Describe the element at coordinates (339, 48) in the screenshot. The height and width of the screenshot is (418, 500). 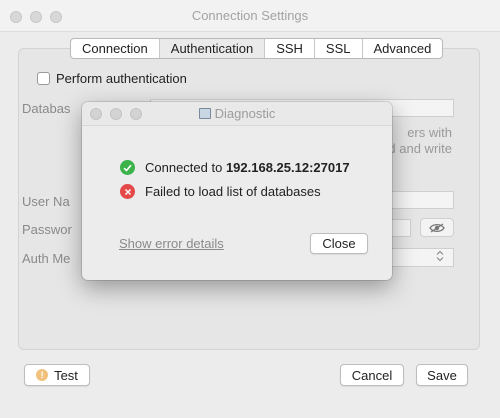
I see `tab-ssl: SSL` at that location.